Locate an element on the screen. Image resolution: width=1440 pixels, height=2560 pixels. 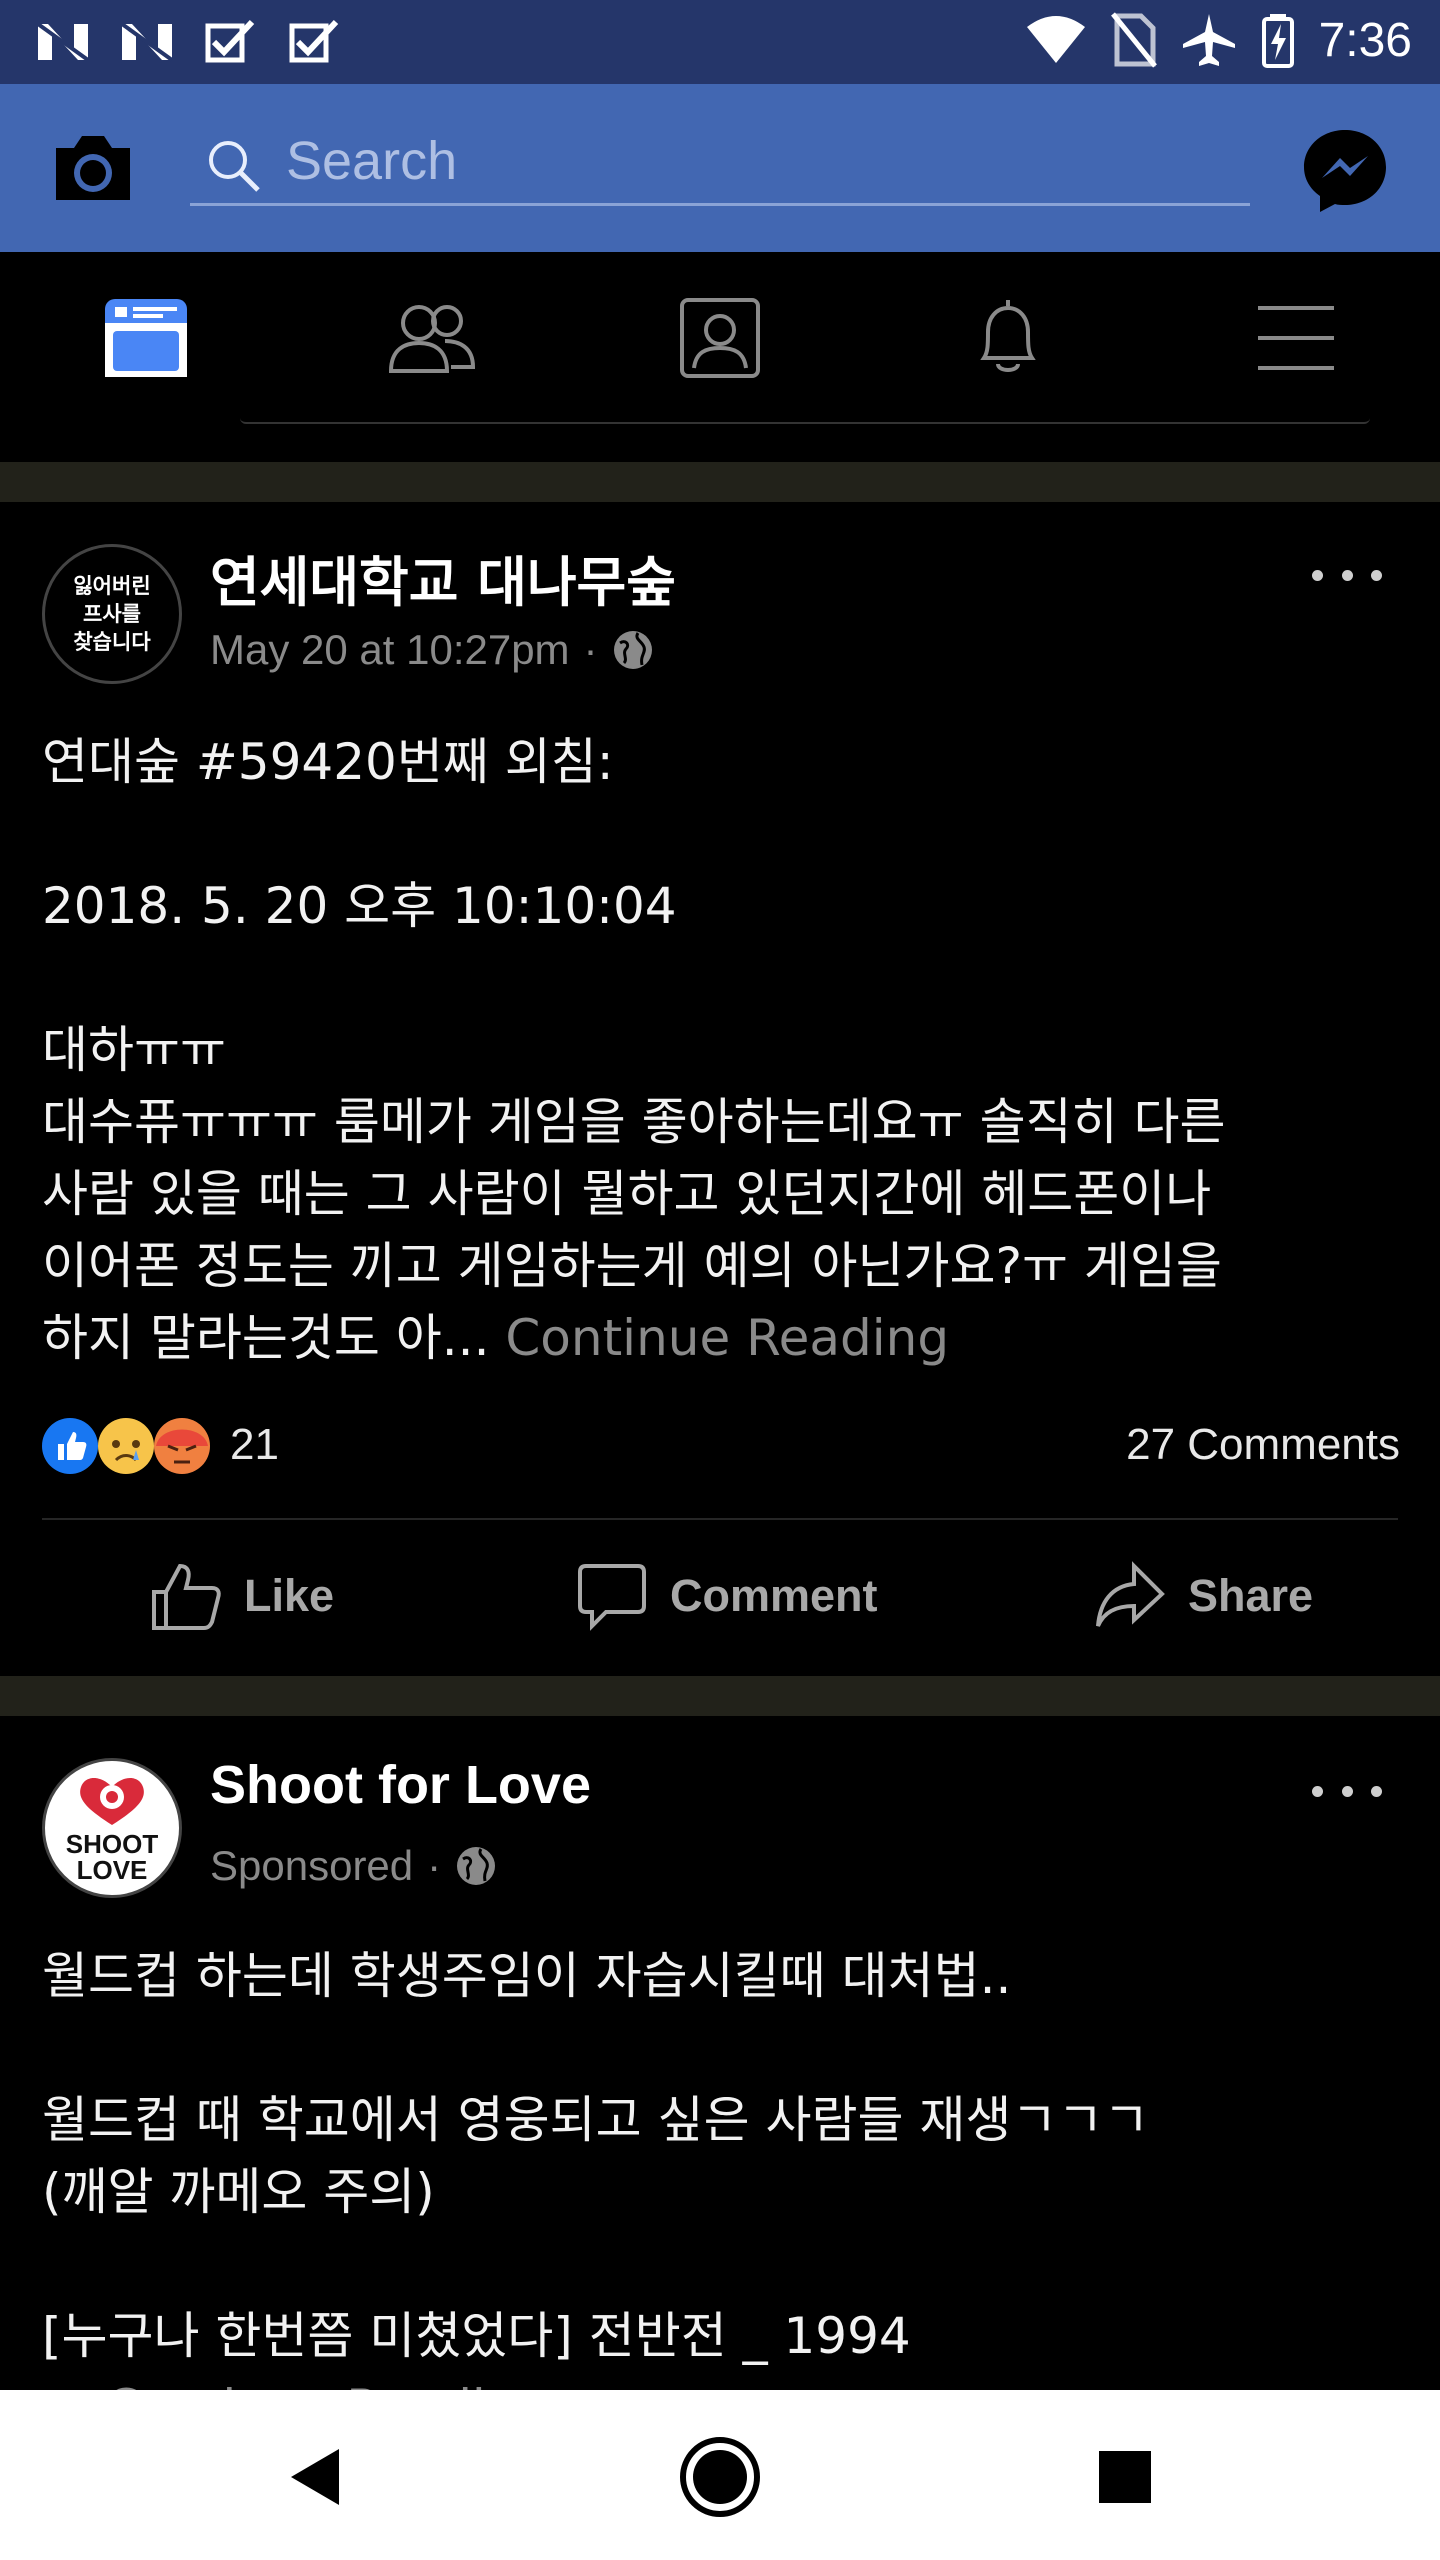
camera-icon is located at coordinates (93, 168).